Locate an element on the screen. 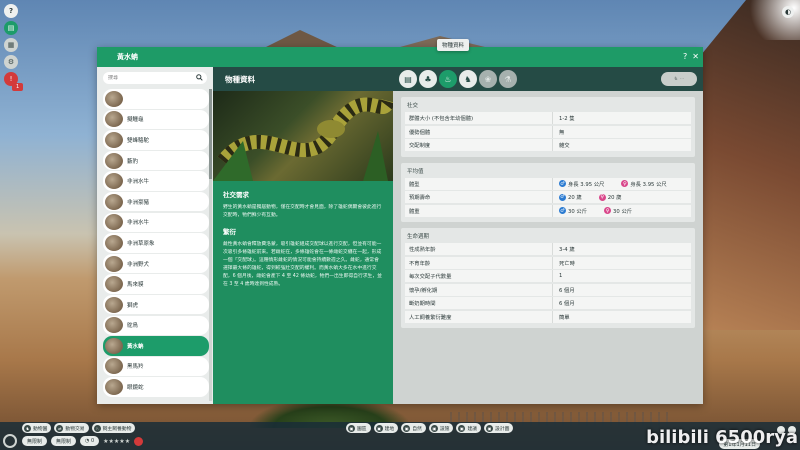 Image resolution: width=800 pixels, height=450 pixels. stat-row: 每次交配子代數量 1 is located at coordinates (548, 276).